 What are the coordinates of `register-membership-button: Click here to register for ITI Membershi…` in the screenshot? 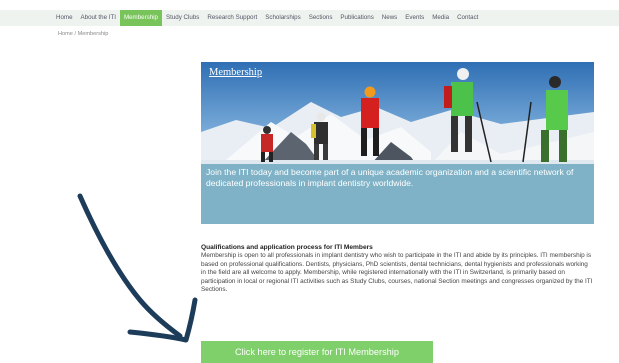 It's located at (317, 352).